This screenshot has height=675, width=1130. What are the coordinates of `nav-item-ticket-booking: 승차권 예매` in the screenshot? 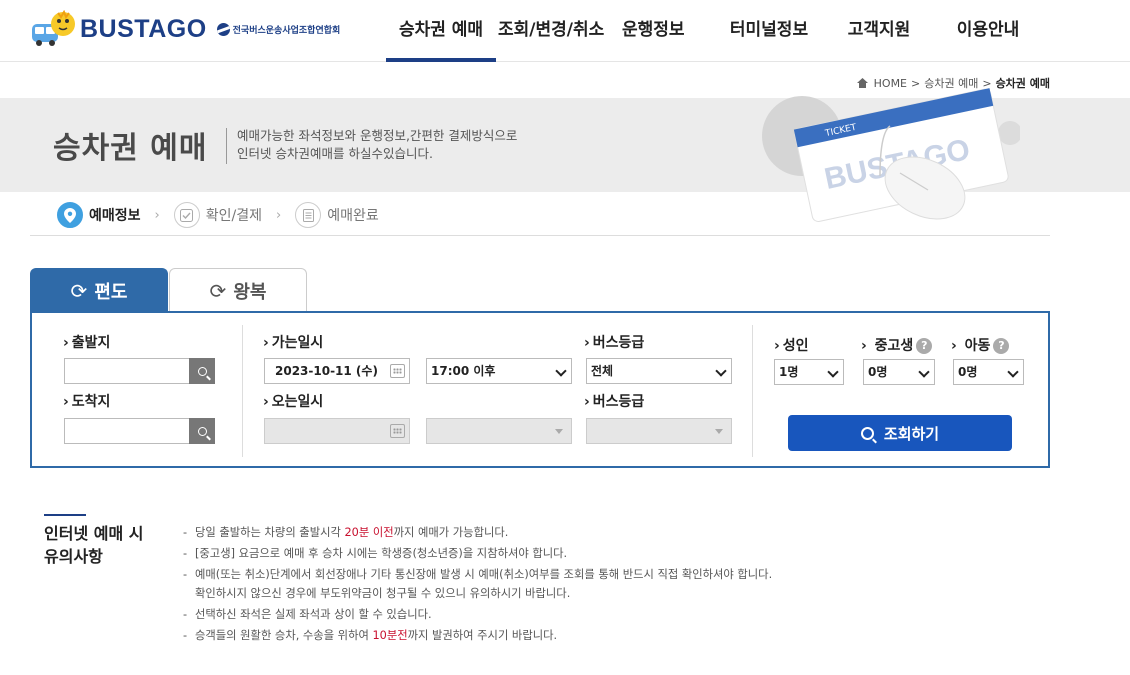 It's located at (441, 31).